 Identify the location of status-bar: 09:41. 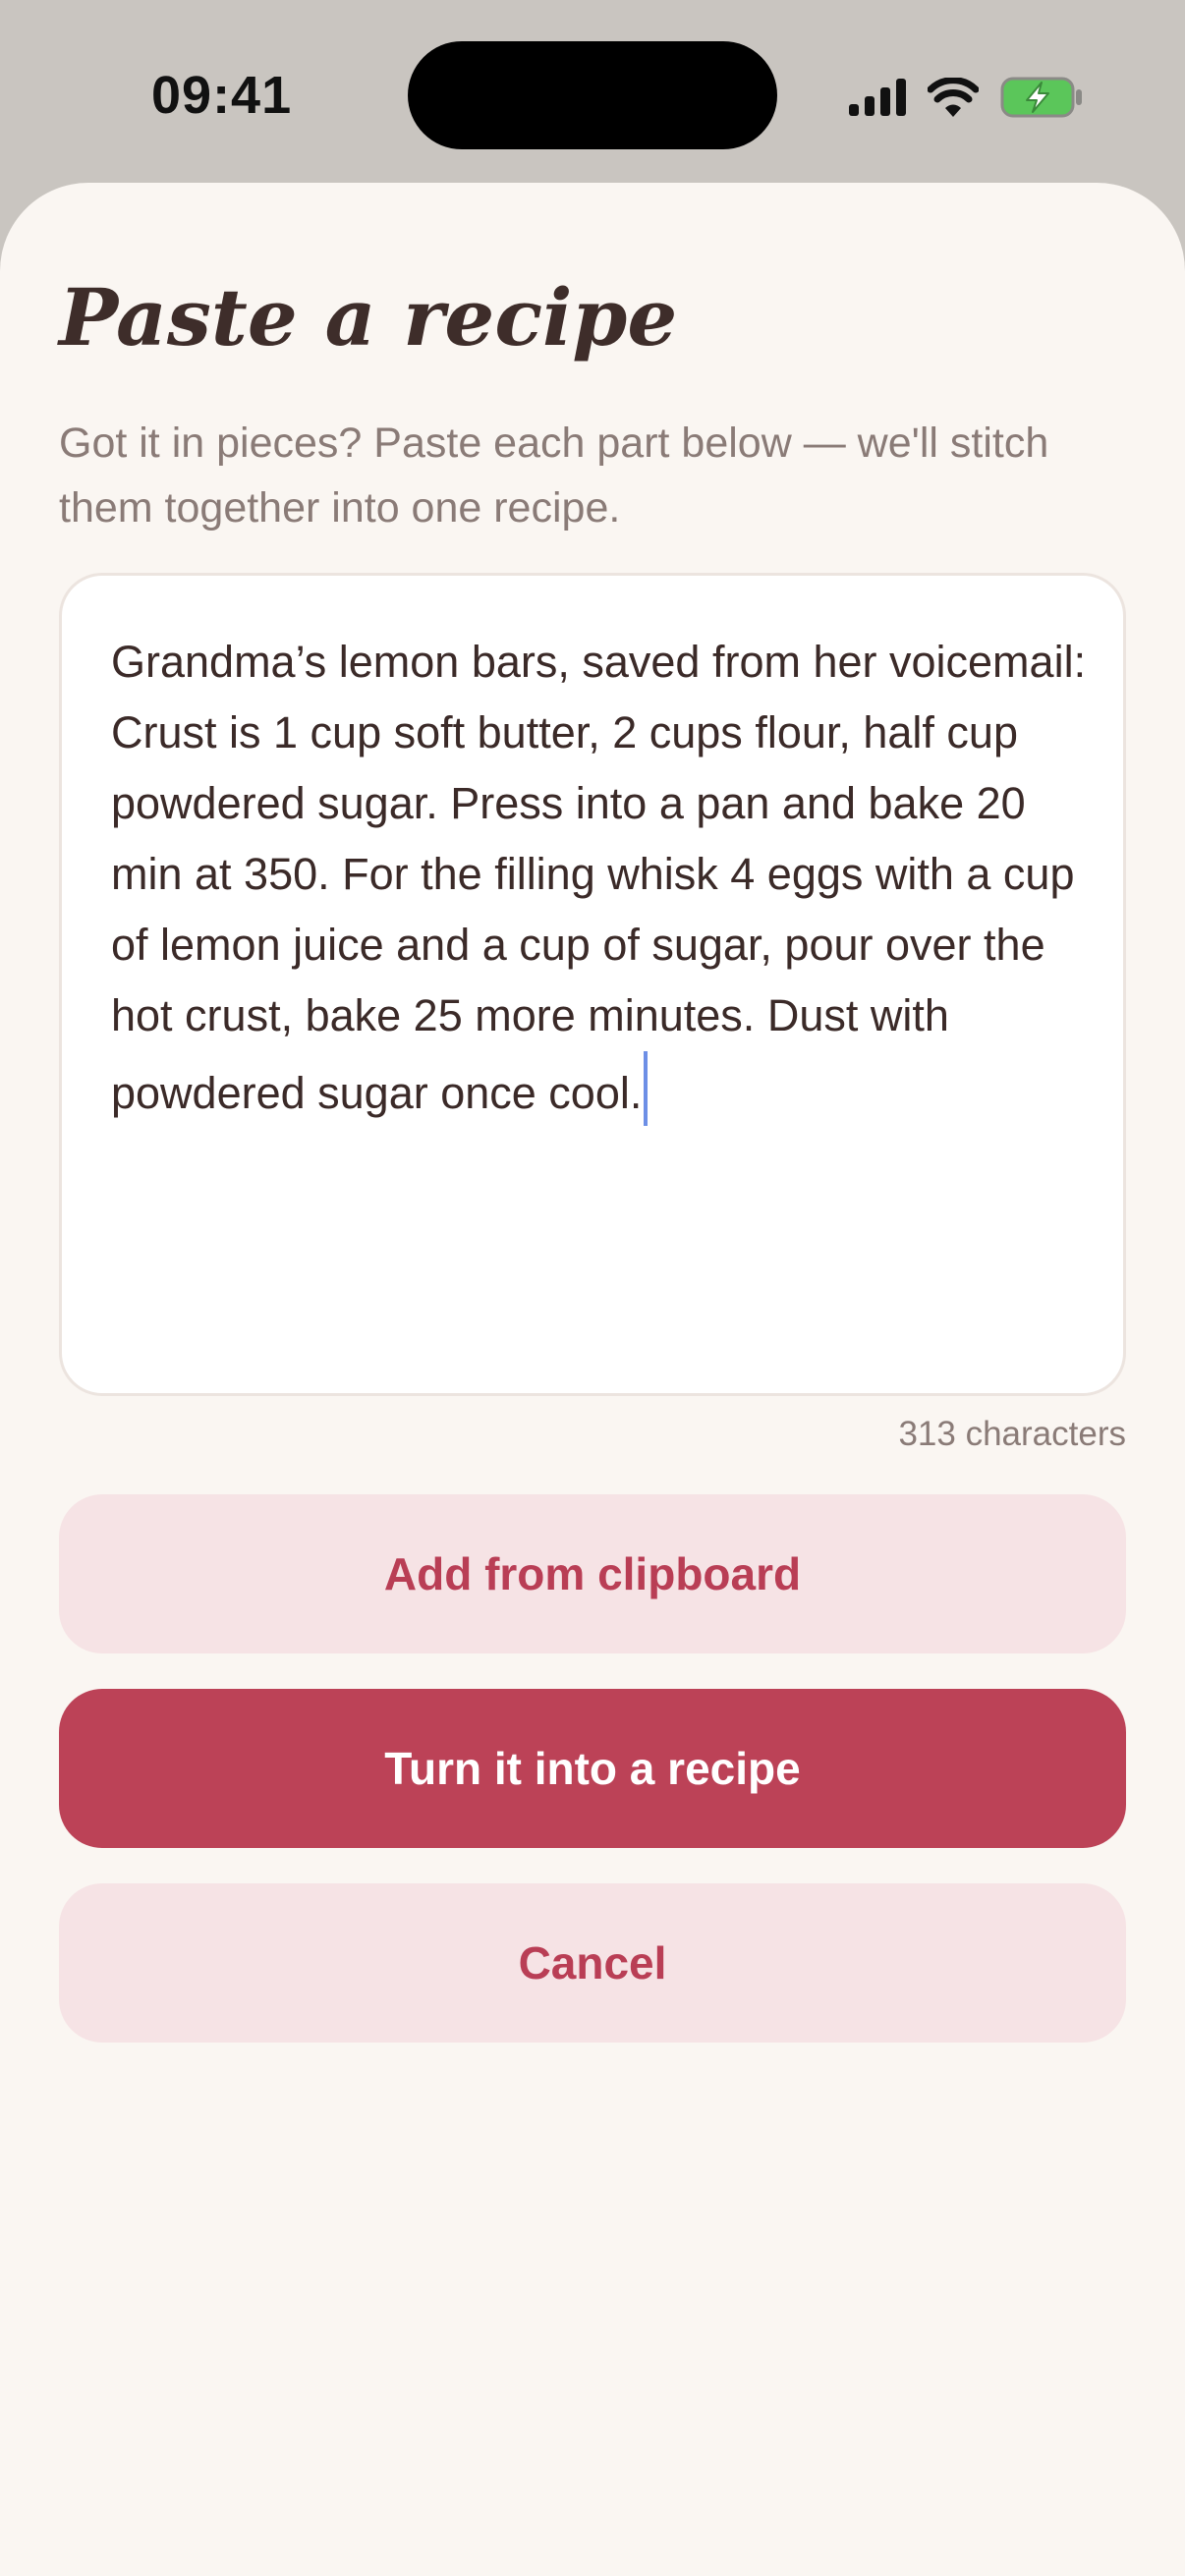
(592, 93).